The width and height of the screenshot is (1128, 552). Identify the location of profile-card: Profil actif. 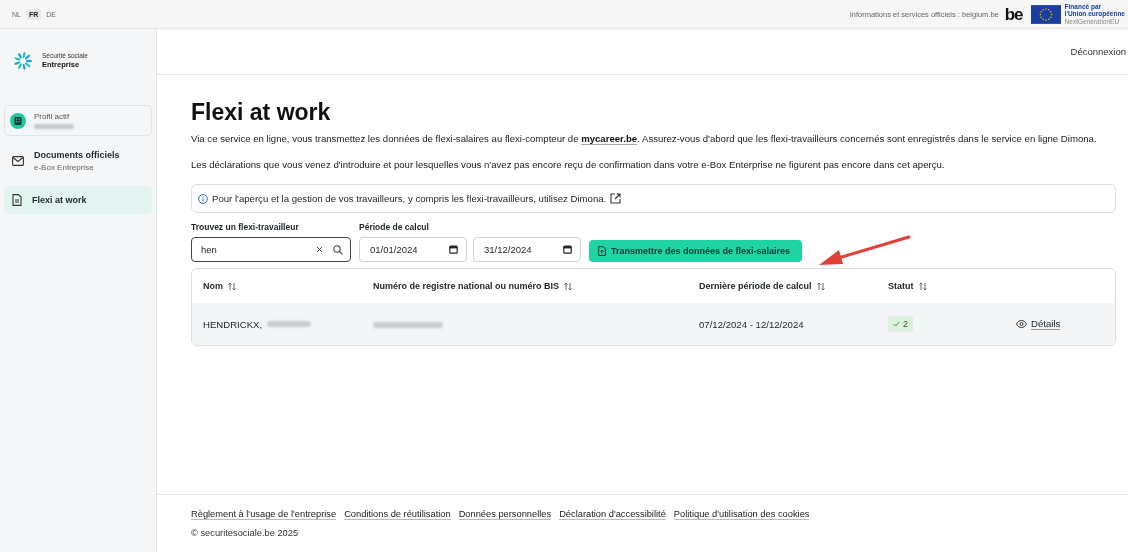
(78, 120).